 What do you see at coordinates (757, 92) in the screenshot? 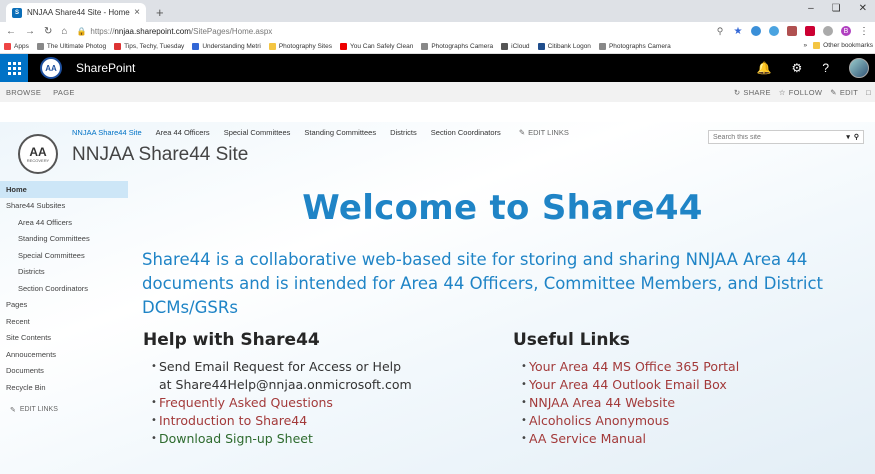
I see `share-label: SHARE` at bounding box center [757, 92].